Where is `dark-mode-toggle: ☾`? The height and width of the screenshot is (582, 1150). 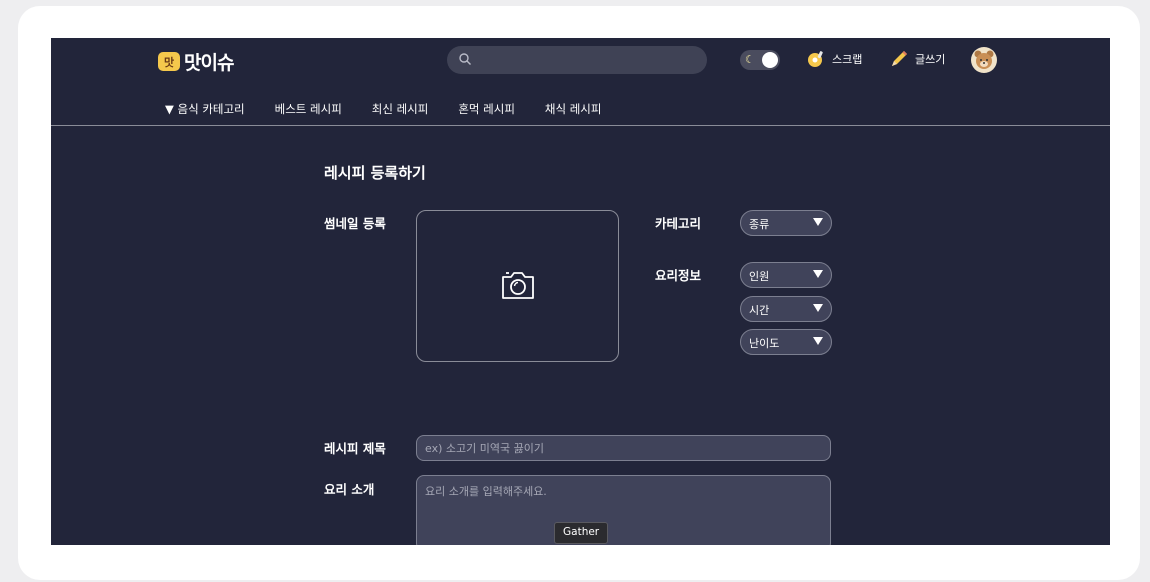 dark-mode-toggle: ☾ is located at coordinates (760, 60).